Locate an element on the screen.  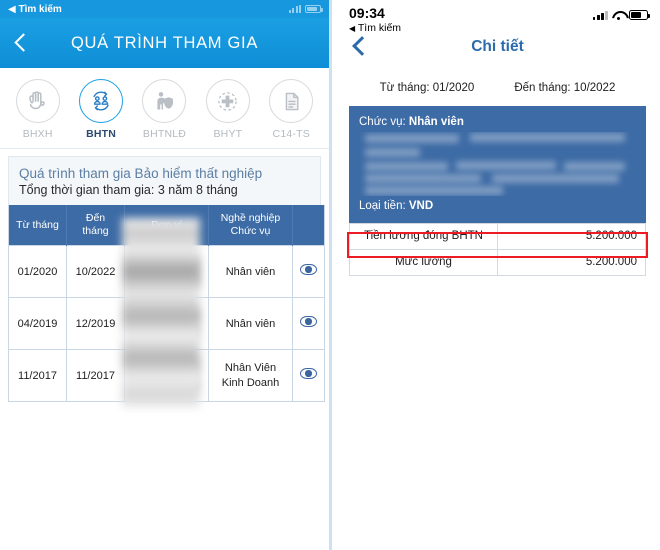
cell-from: 04/2019 is located at coordinates (37, 324).